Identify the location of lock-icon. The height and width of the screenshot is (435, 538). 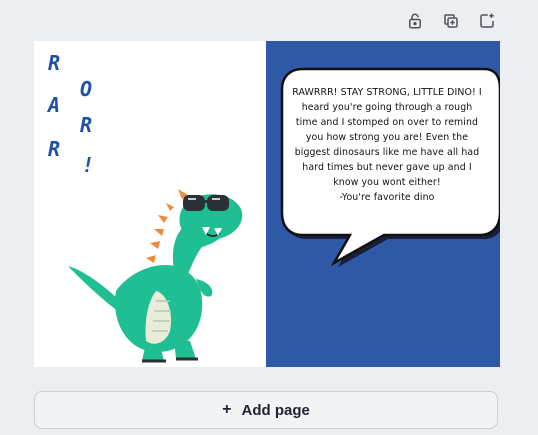
(415, 21).